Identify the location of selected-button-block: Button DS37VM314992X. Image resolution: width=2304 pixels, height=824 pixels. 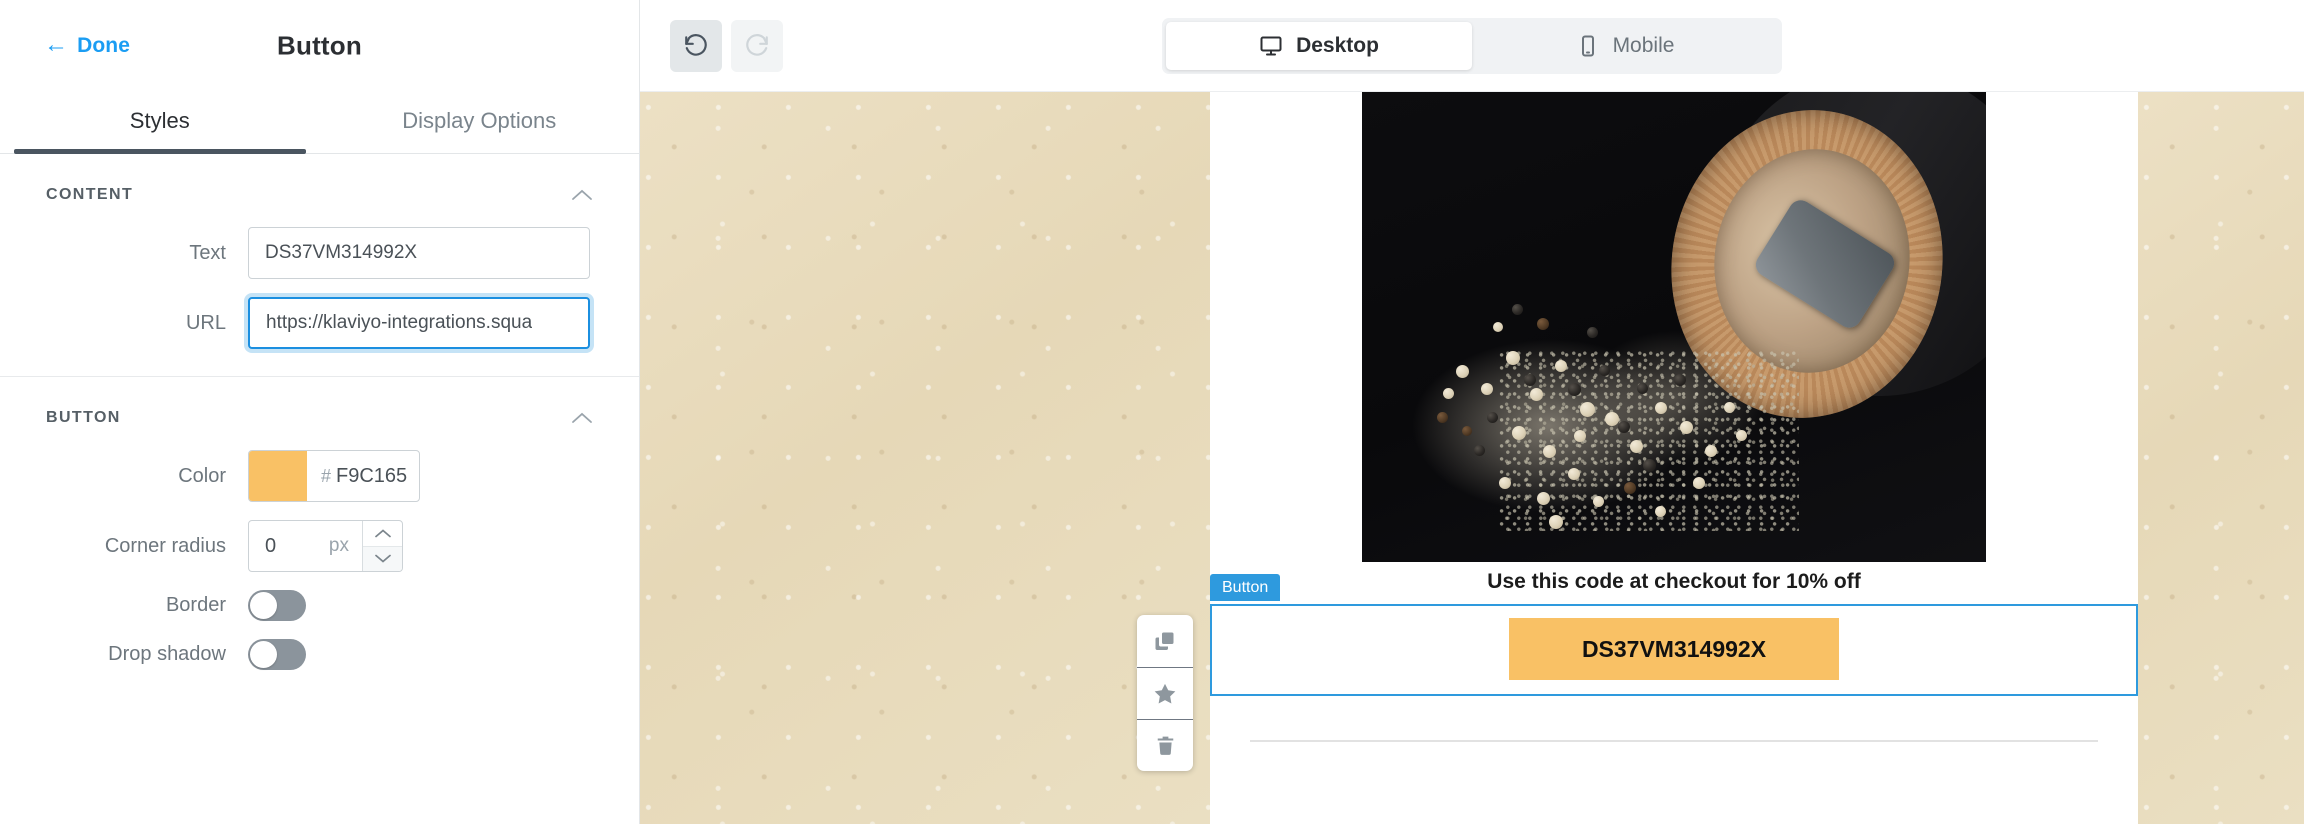
(1674, 635).